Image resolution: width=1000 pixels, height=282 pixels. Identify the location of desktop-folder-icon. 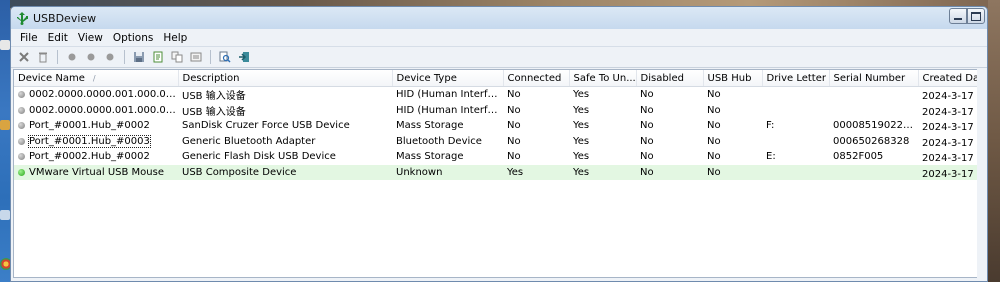
(5, 125).